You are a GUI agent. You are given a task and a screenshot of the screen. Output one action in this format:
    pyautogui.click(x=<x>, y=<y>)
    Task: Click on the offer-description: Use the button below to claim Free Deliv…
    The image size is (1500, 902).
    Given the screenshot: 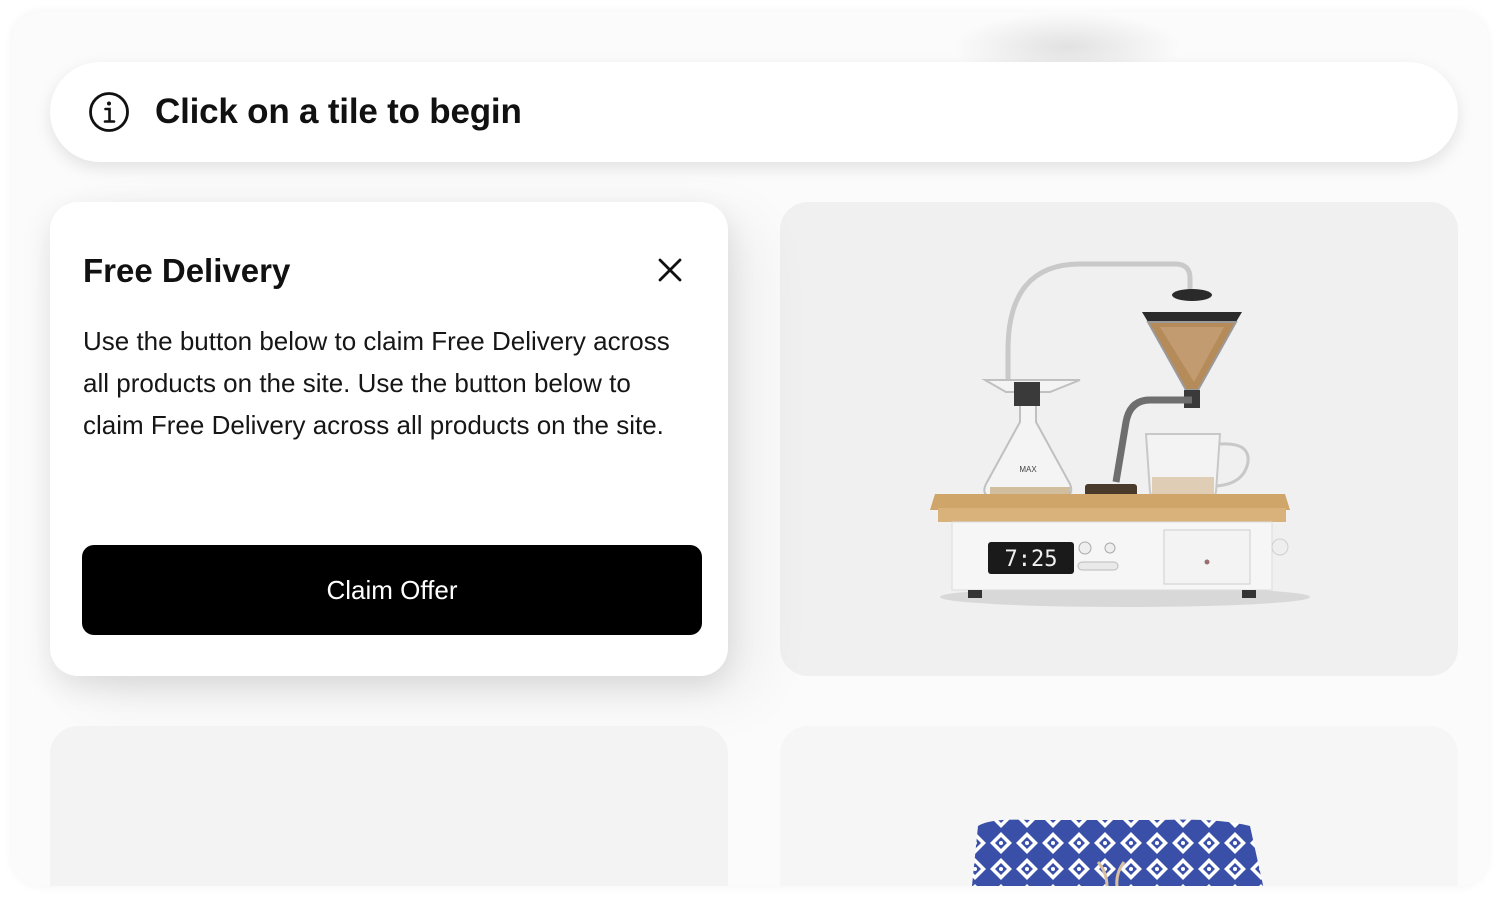 What is the action you would take?
    pyautogui.click(x=376, y=383)
    